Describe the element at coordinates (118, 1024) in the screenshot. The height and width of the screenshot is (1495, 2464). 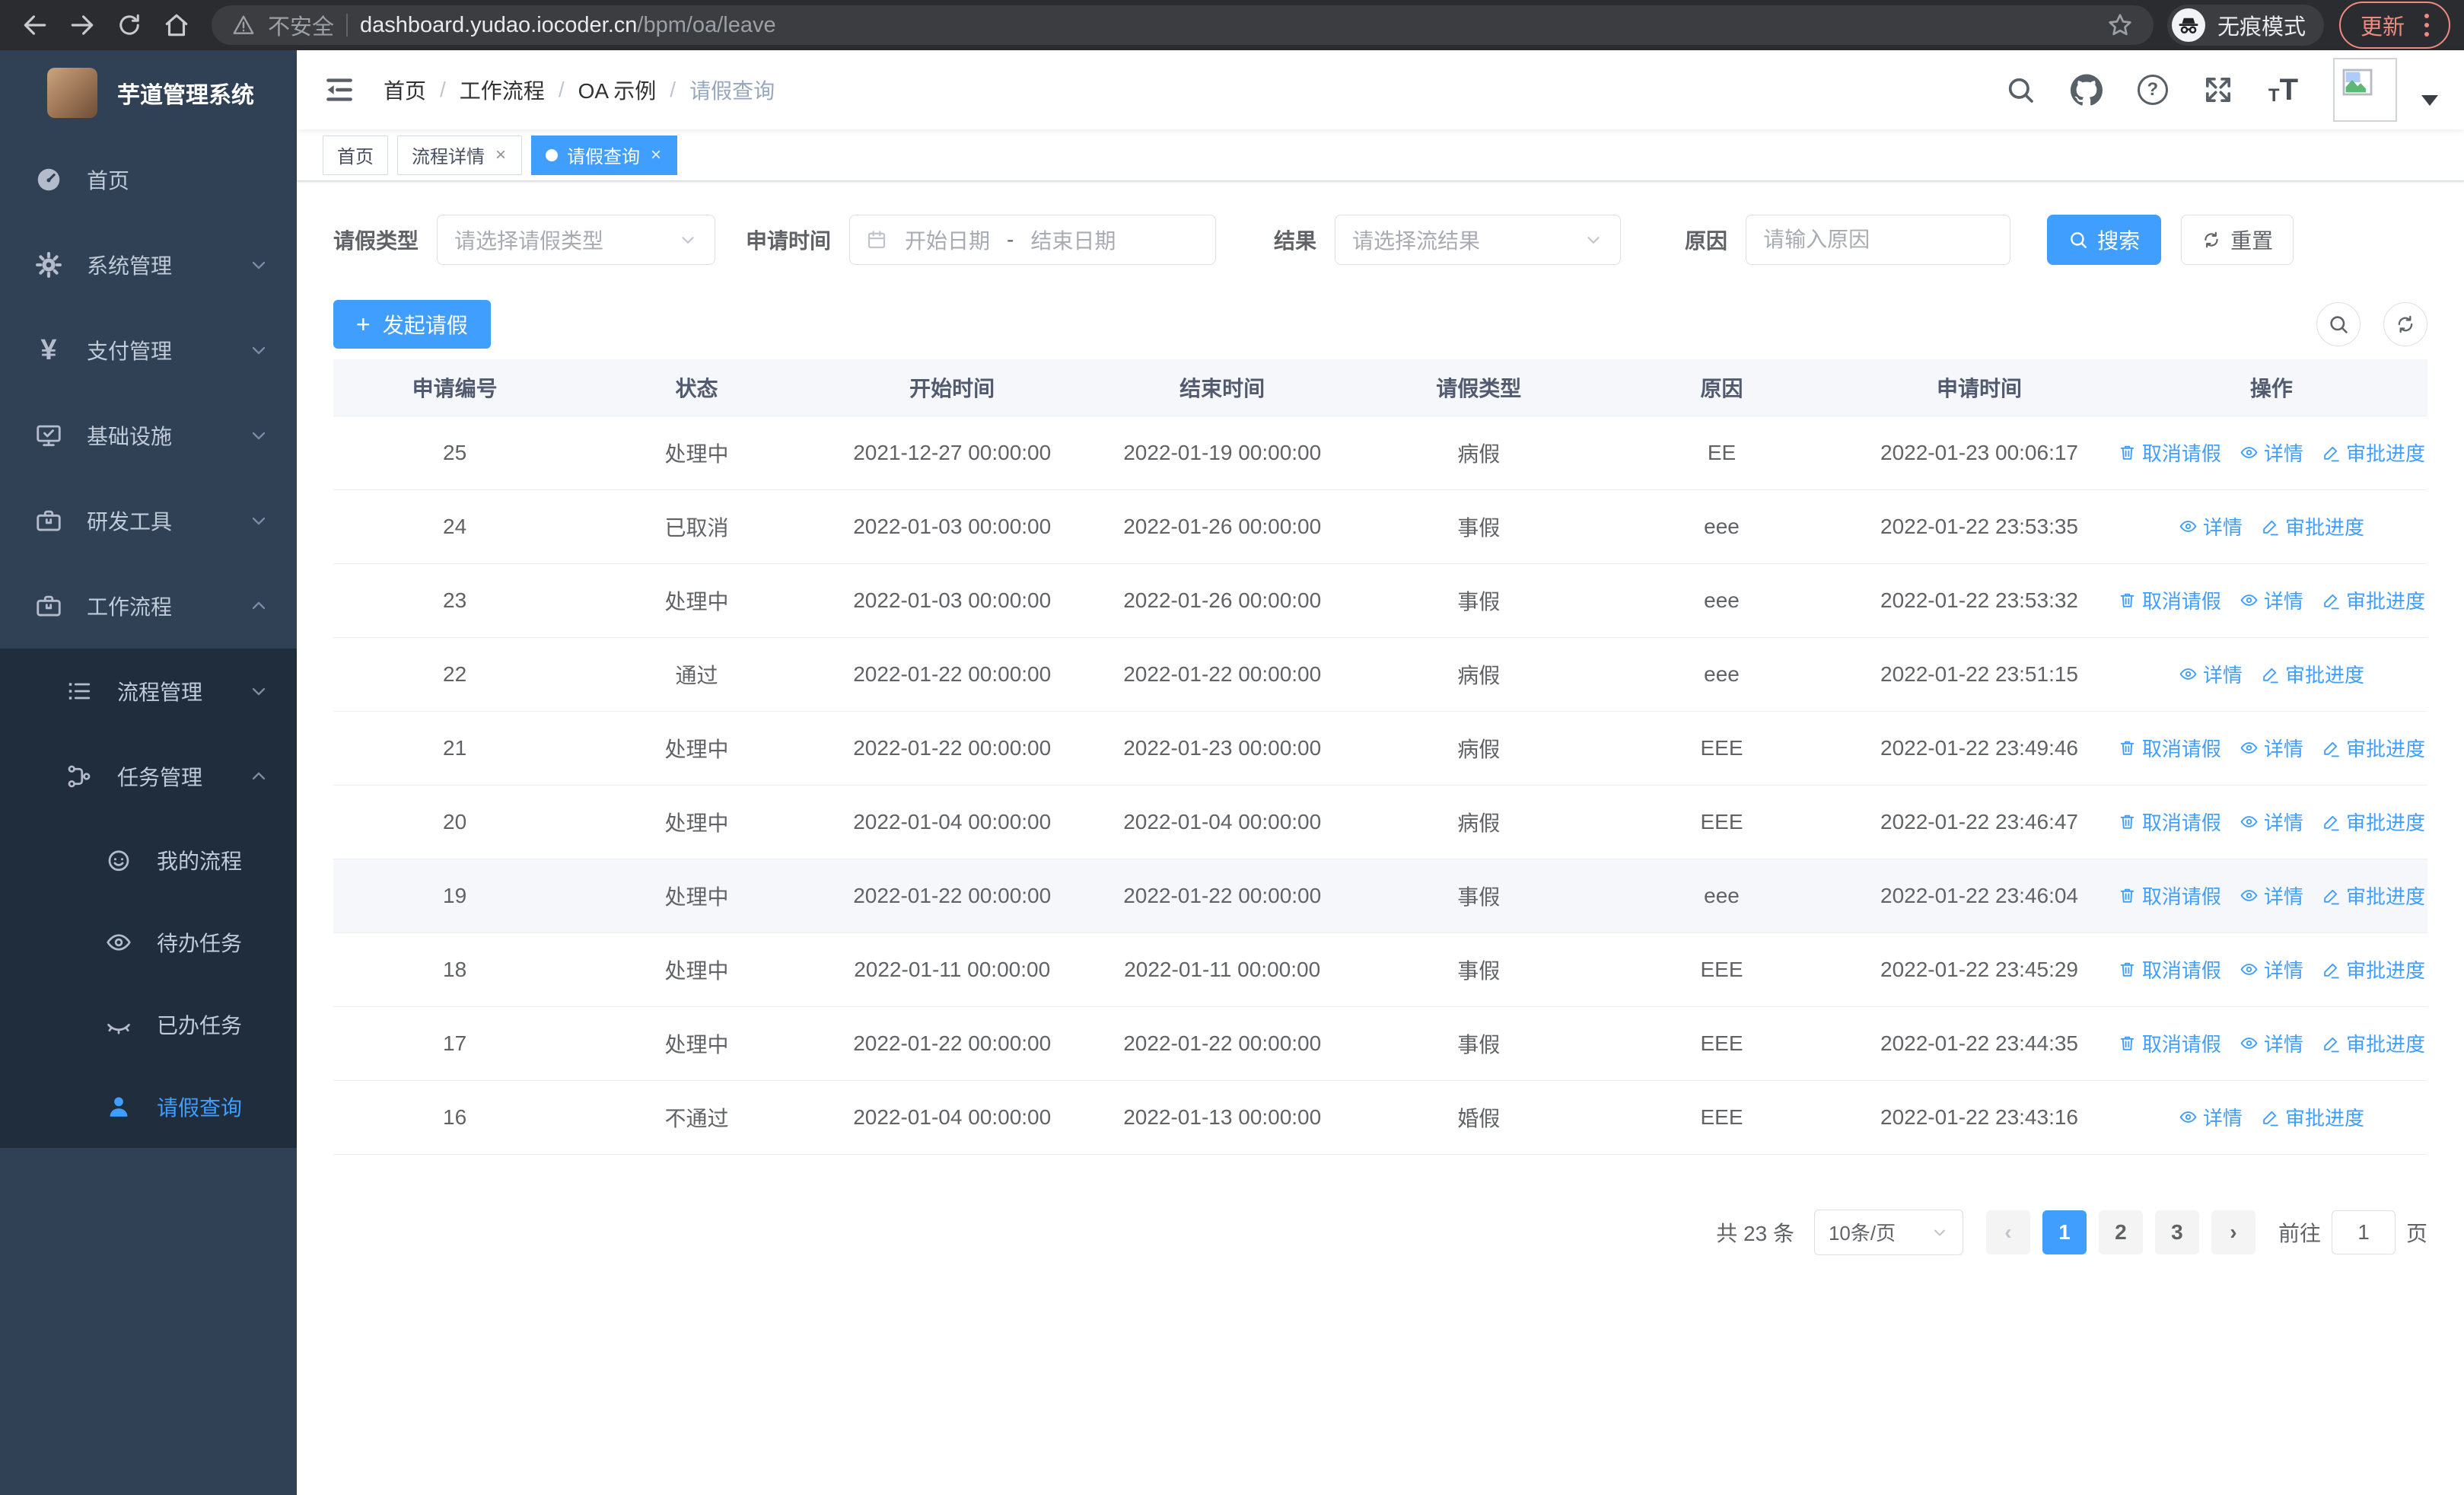
I see `eye-closed-icon` at that location.